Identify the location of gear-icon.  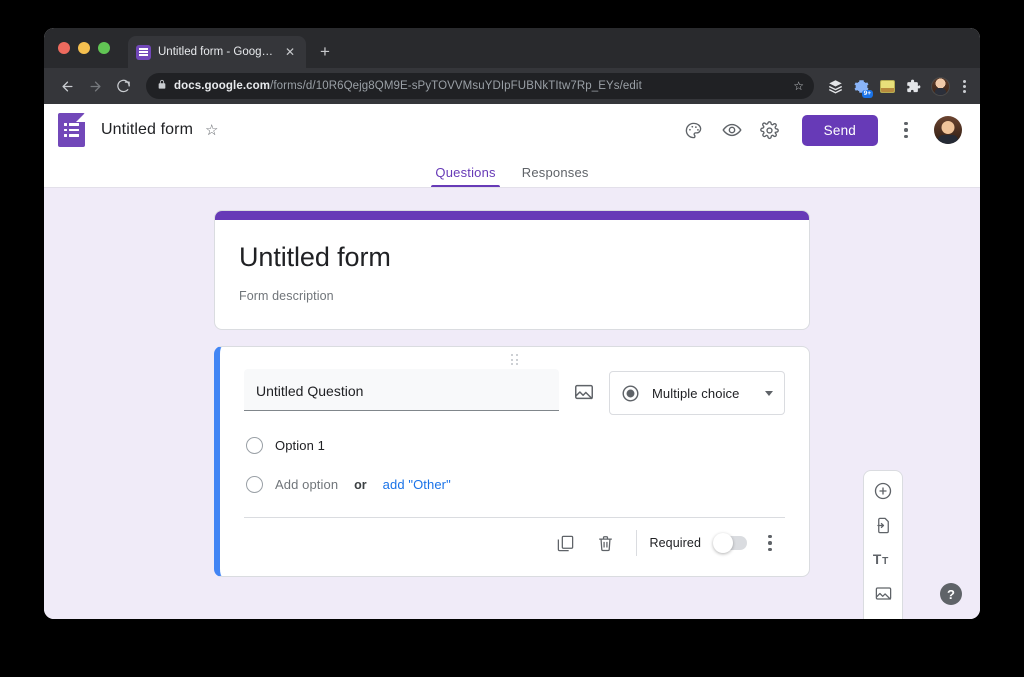
(770, 130).